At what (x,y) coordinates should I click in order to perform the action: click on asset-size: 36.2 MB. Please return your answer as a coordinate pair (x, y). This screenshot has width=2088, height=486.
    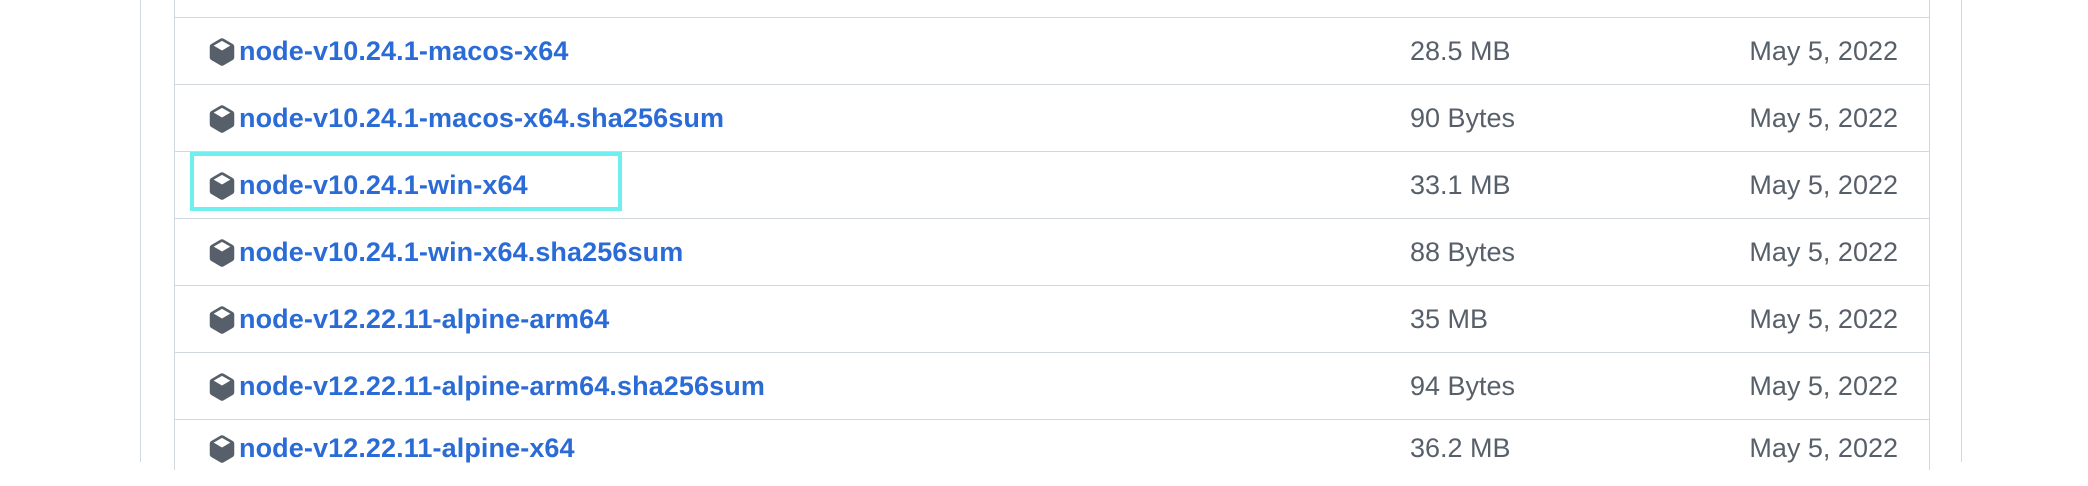
    Looking at the image, I should click on (1460, 448).